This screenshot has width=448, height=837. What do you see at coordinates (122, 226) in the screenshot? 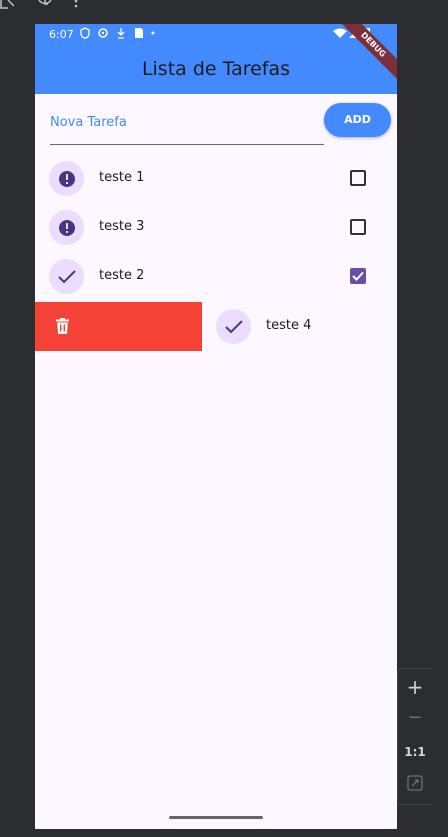
I see `task-label: teste 3` at bounding box center [122, 226].